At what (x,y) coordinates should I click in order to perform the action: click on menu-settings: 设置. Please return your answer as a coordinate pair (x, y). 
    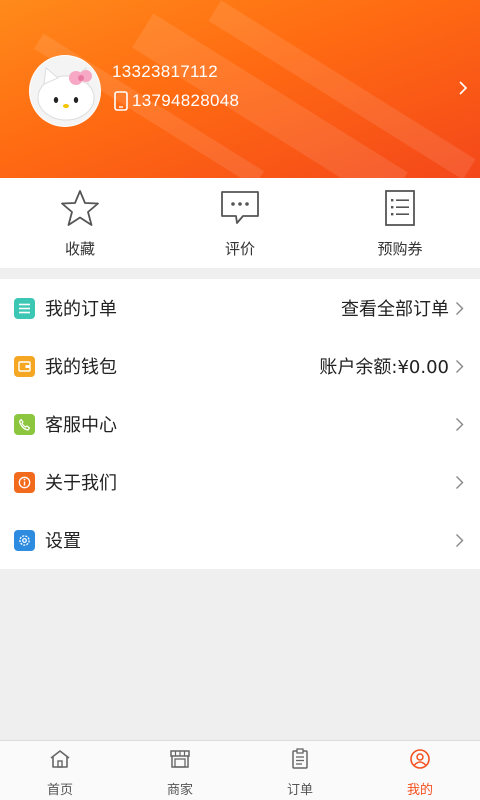
    Looking at the image, I should click on (240, 540).